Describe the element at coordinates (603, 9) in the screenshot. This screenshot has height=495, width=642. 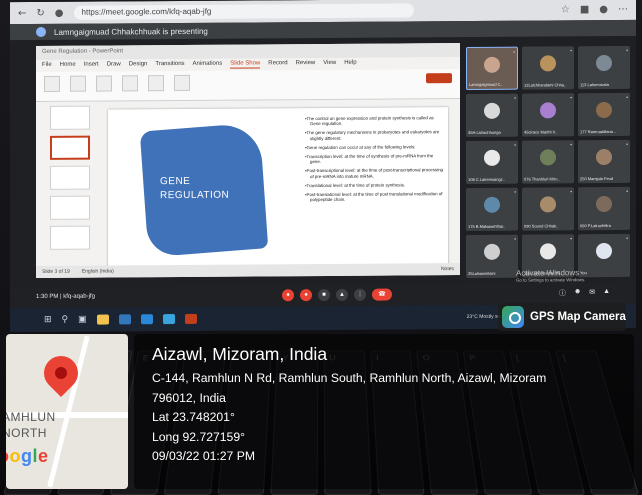
I see `profile-icon: ●` at that location.